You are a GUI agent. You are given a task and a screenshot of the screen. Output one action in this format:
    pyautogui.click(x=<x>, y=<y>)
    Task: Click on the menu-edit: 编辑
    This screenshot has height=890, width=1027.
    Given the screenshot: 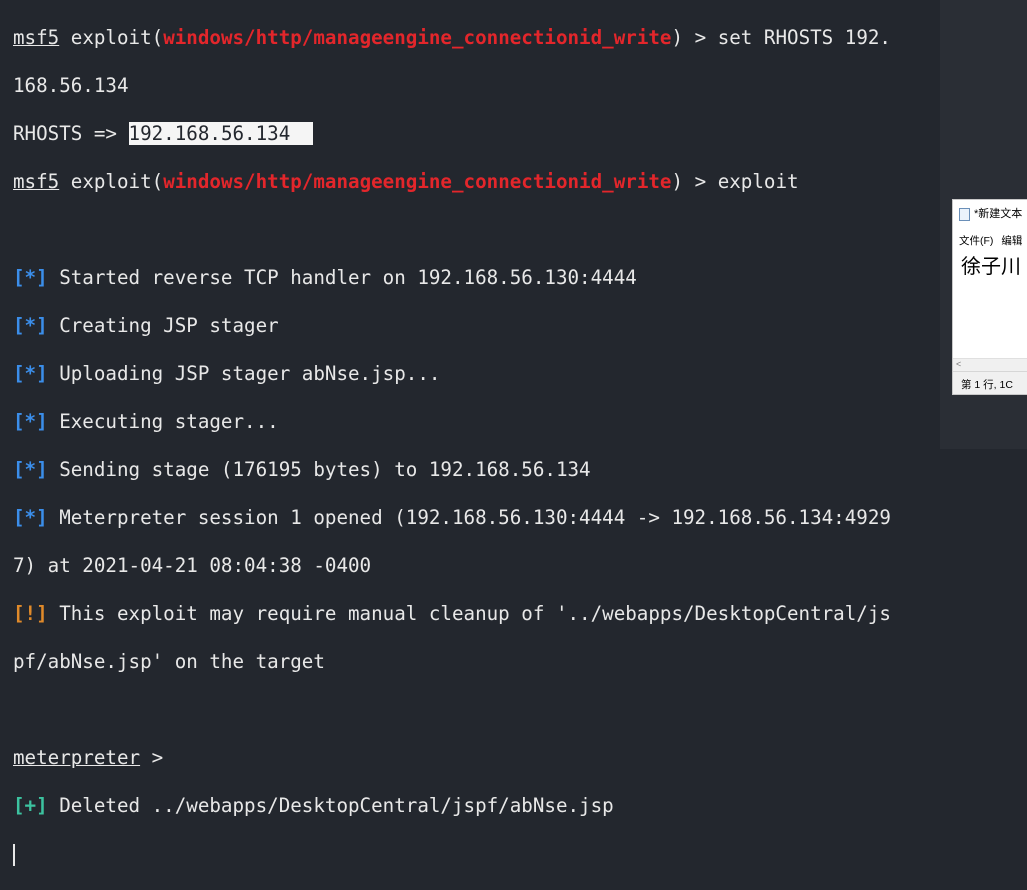 What is the action you would take?
    pyautogui.click(x=1011, y=241)
    